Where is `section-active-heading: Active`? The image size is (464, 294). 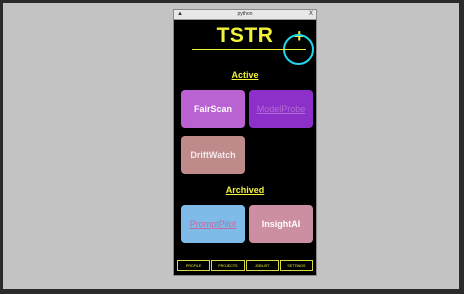 section-active-heading: Active is located at coordinates (245, 75).